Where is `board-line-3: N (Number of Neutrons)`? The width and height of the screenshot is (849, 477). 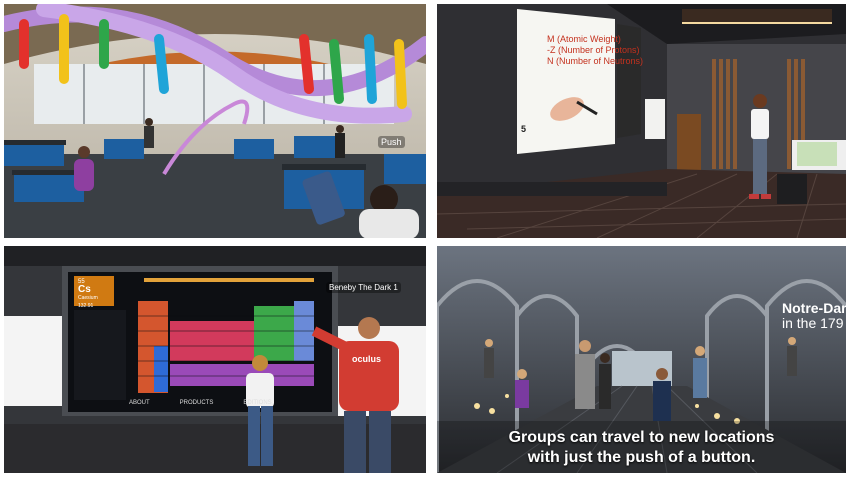 board-line-3: N (Number of Neutrons) is located at coordinates (595, 61).